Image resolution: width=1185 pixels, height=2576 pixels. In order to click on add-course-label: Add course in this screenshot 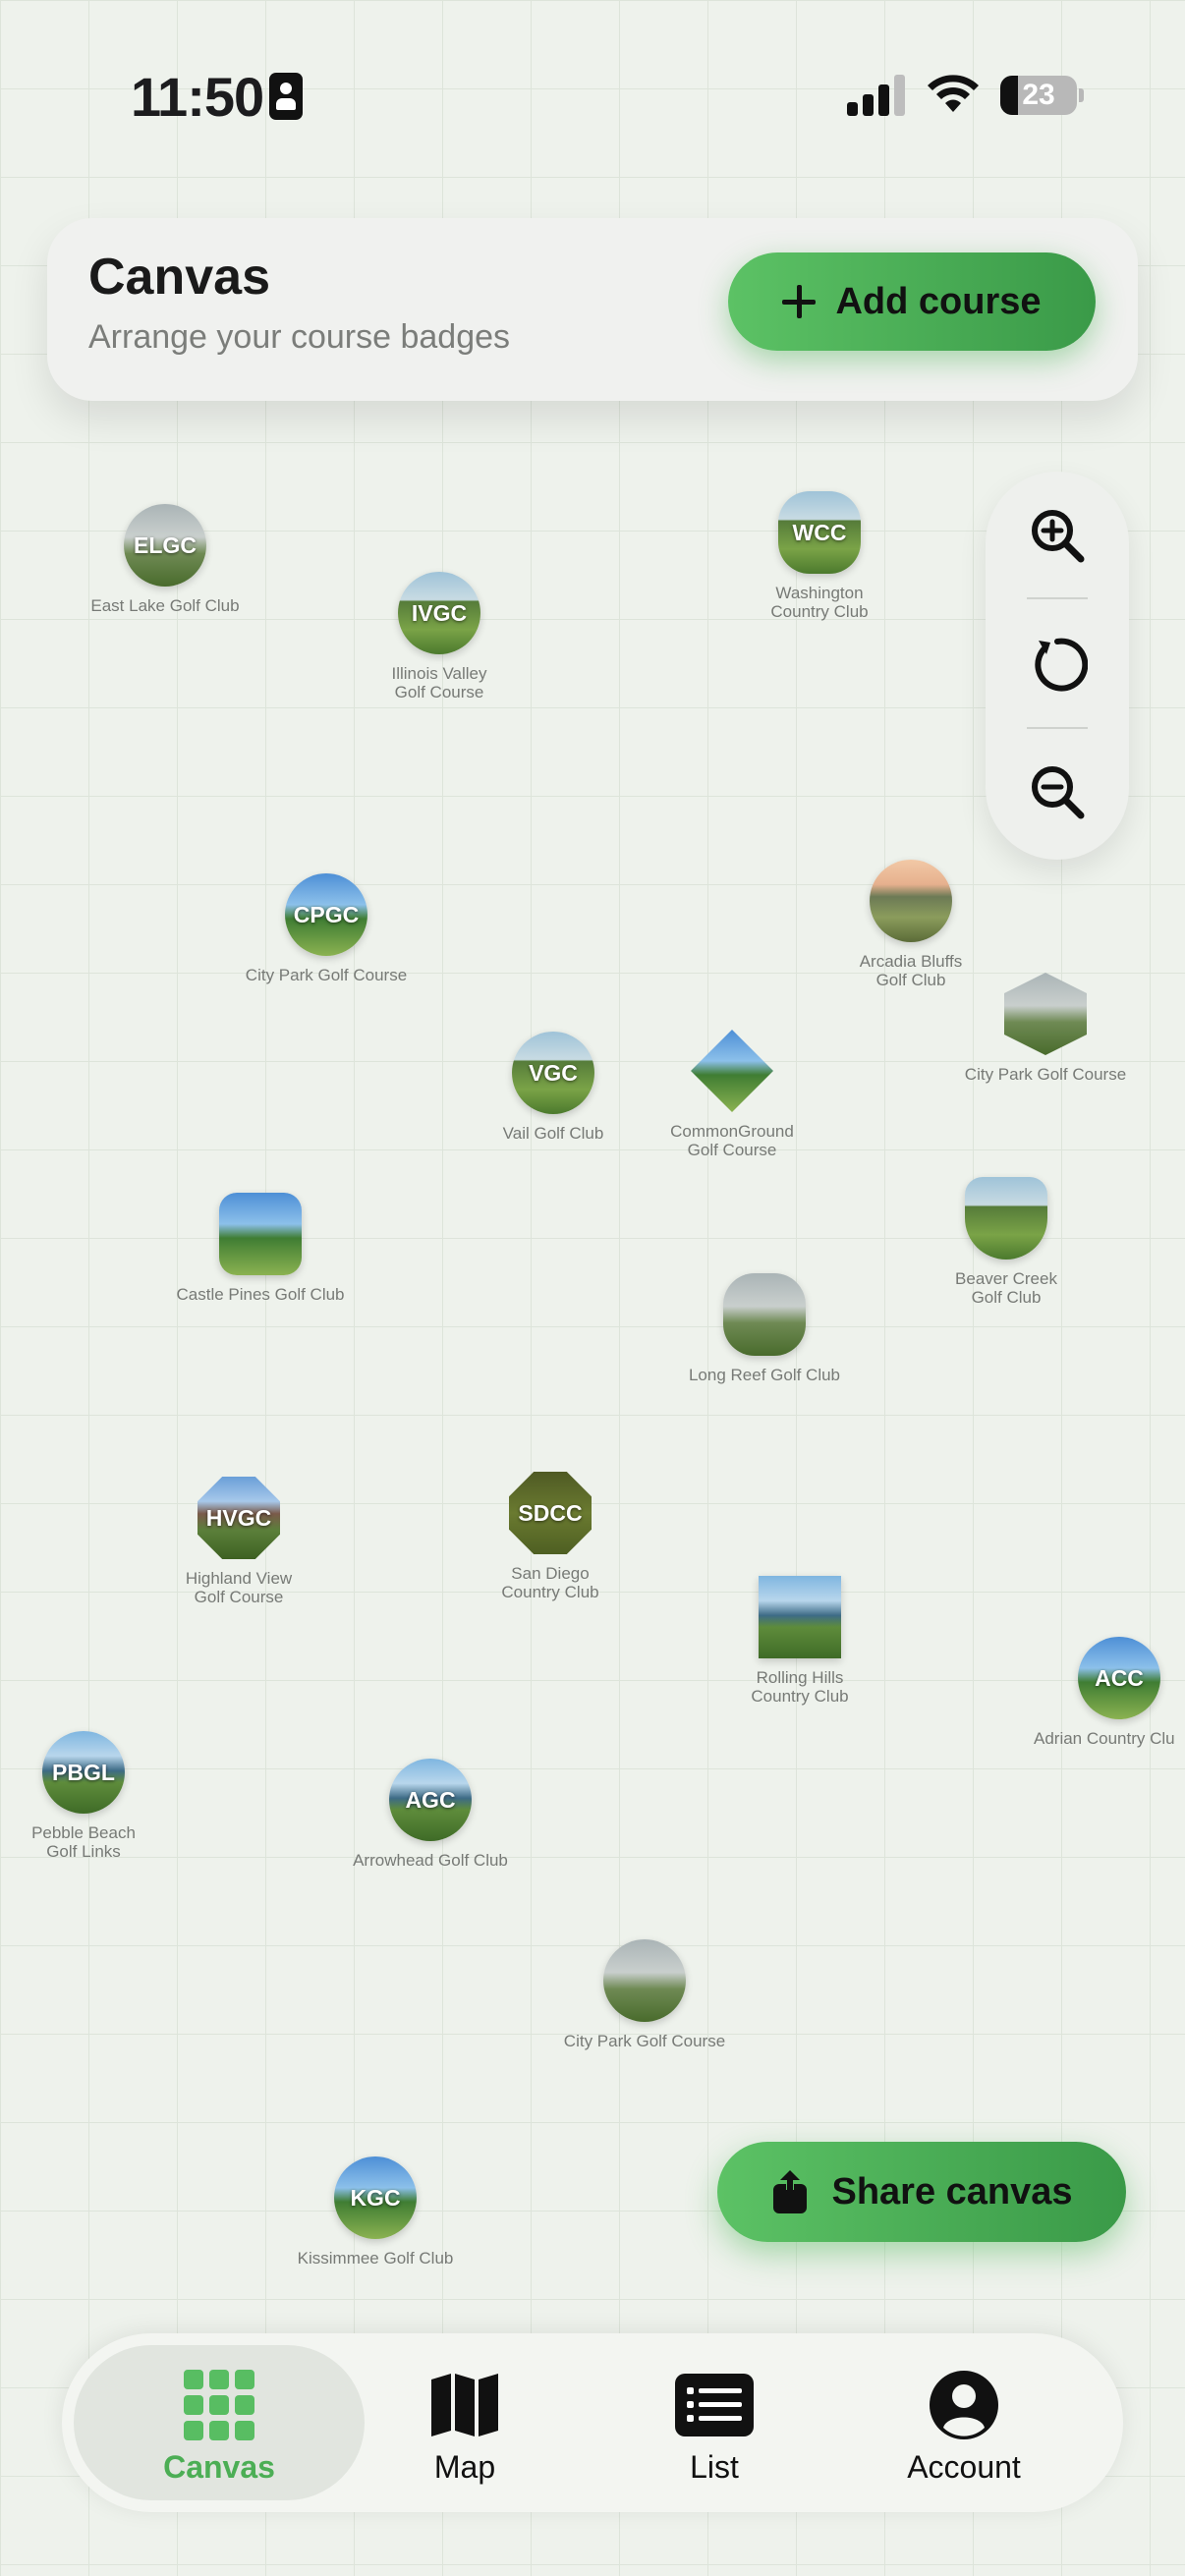, I will do `click(939, 301)`.